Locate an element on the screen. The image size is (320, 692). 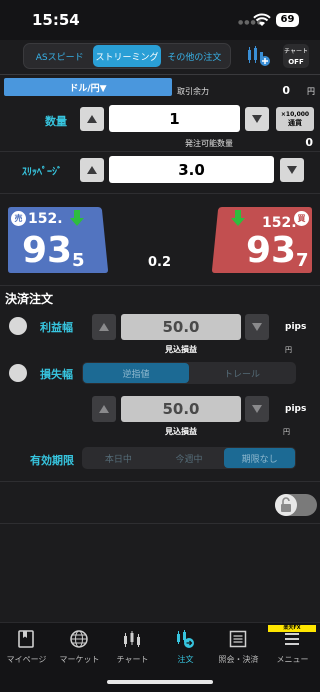
profit-increase-button is located at coordinates (104, 327).